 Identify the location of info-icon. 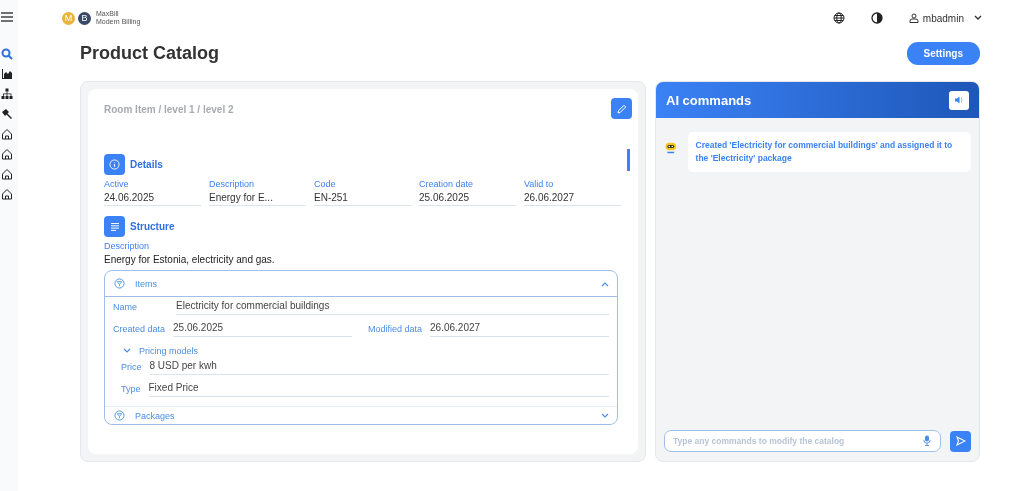
(114, 164).